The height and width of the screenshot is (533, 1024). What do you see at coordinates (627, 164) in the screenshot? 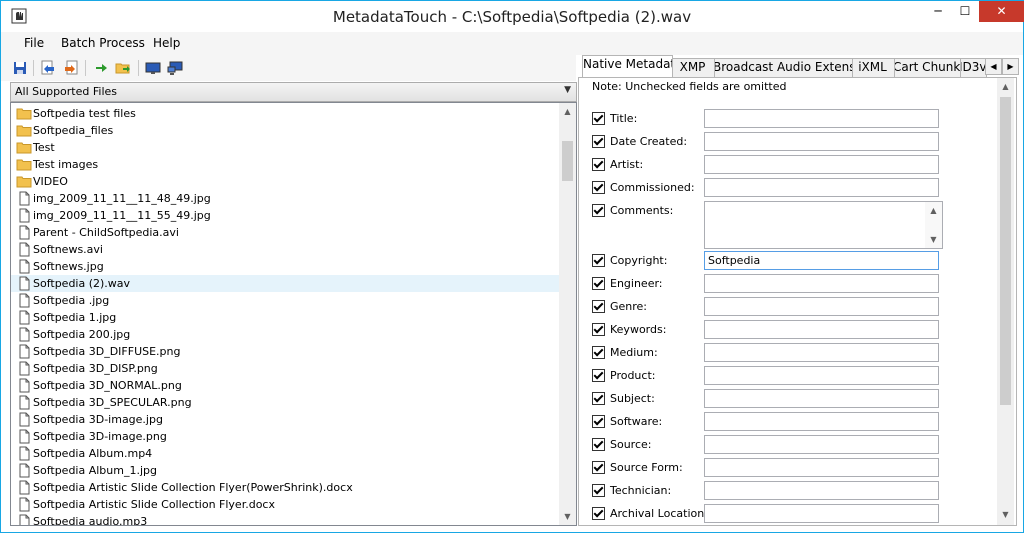
I see `artist-label: Artist:` at bounding box center [627, 164].